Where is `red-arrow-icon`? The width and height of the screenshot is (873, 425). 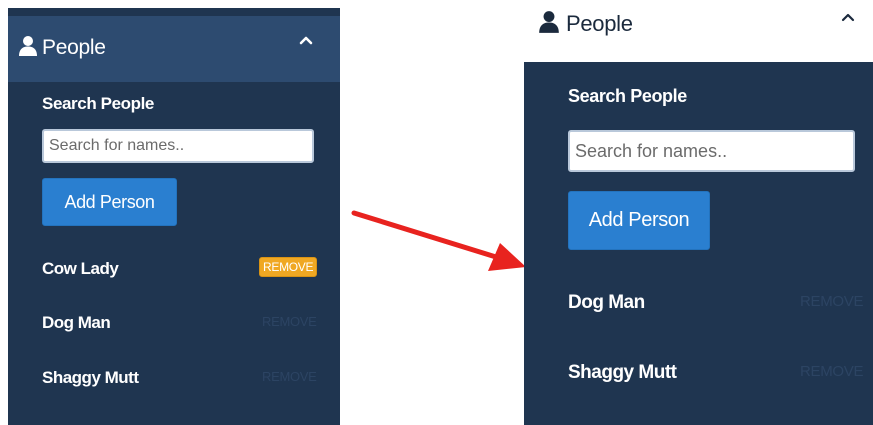 red-arrow-icon is located at coordinates (438, 240).